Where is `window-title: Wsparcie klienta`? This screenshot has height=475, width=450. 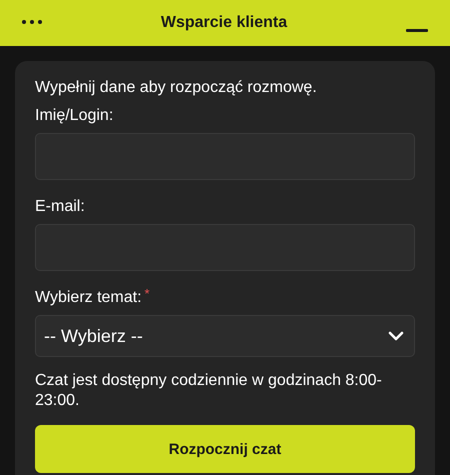 window-title: Wsparcie klienta is located at coordinates (224, 23).